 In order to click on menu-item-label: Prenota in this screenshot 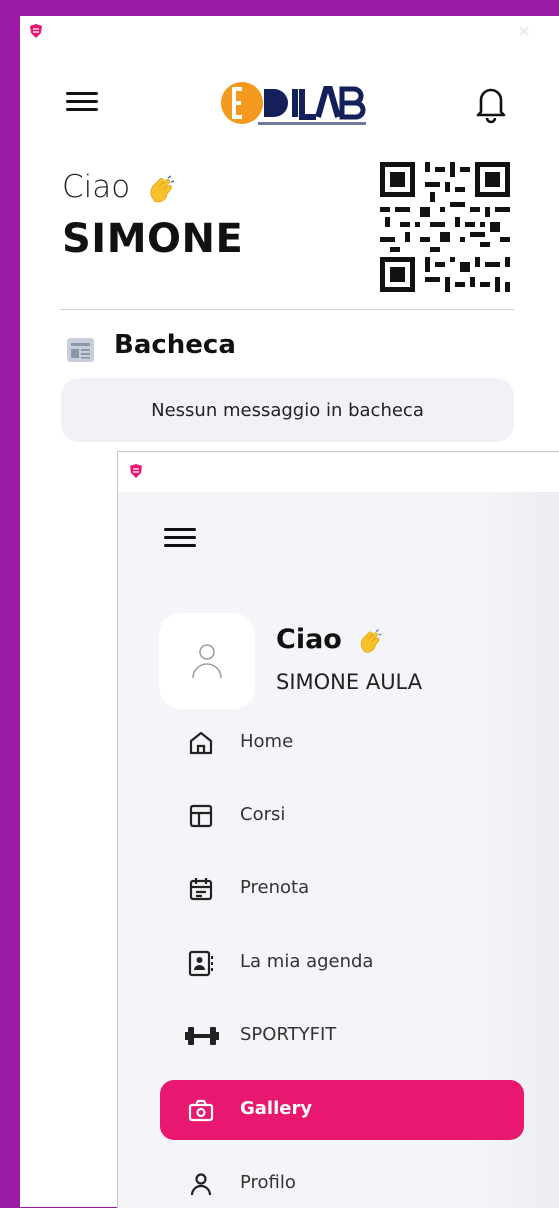, I will do `click(275, 887)`.